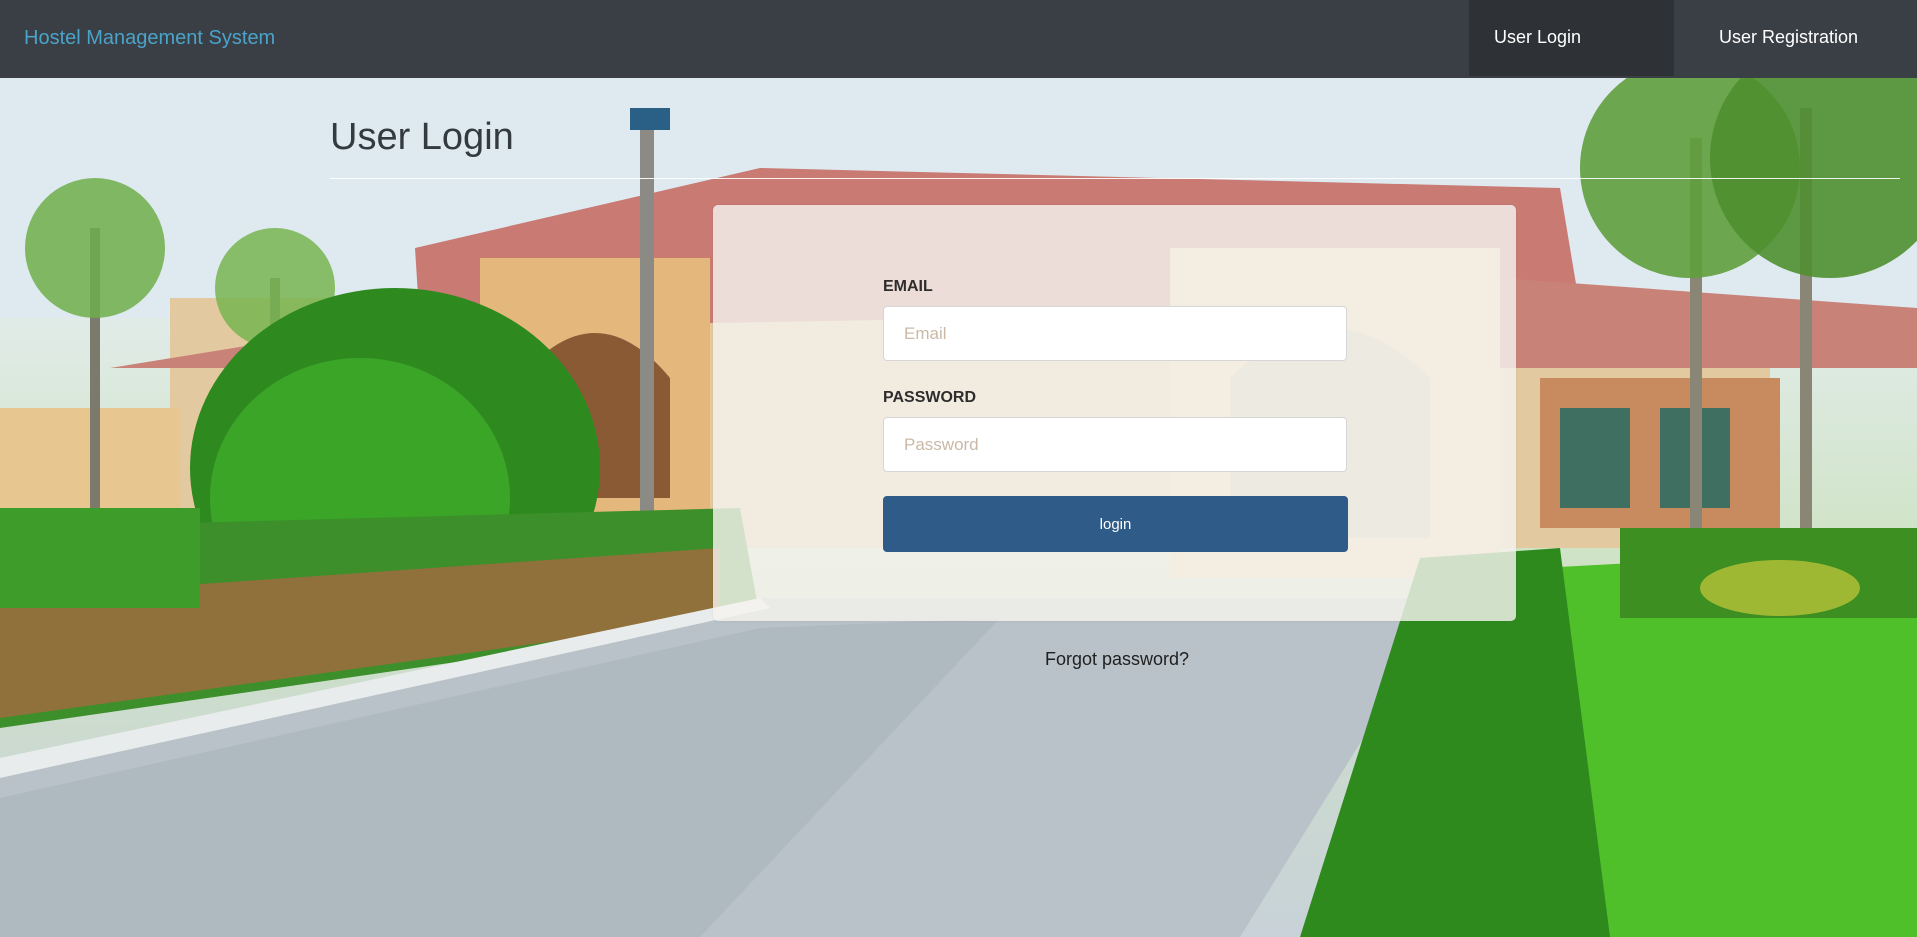 This screenshot has width=1917, height=937. What do you see at coordinates (422, 137) in the screenshot?
I see `page-title: User Login` at bounding box center [422, 137].